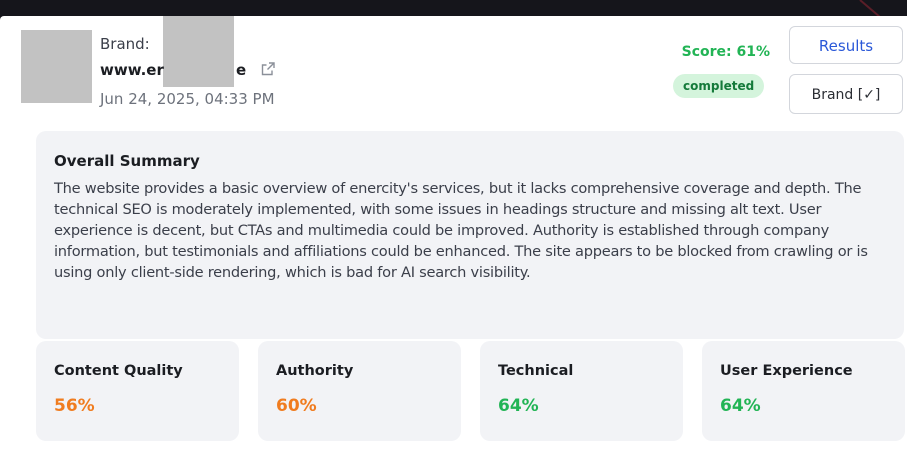 The image size is (907, 450). What do you see at coordinates (74, 406) in the screenshot?
I see `metric-value: 56%` at bounding box center [74, 406].